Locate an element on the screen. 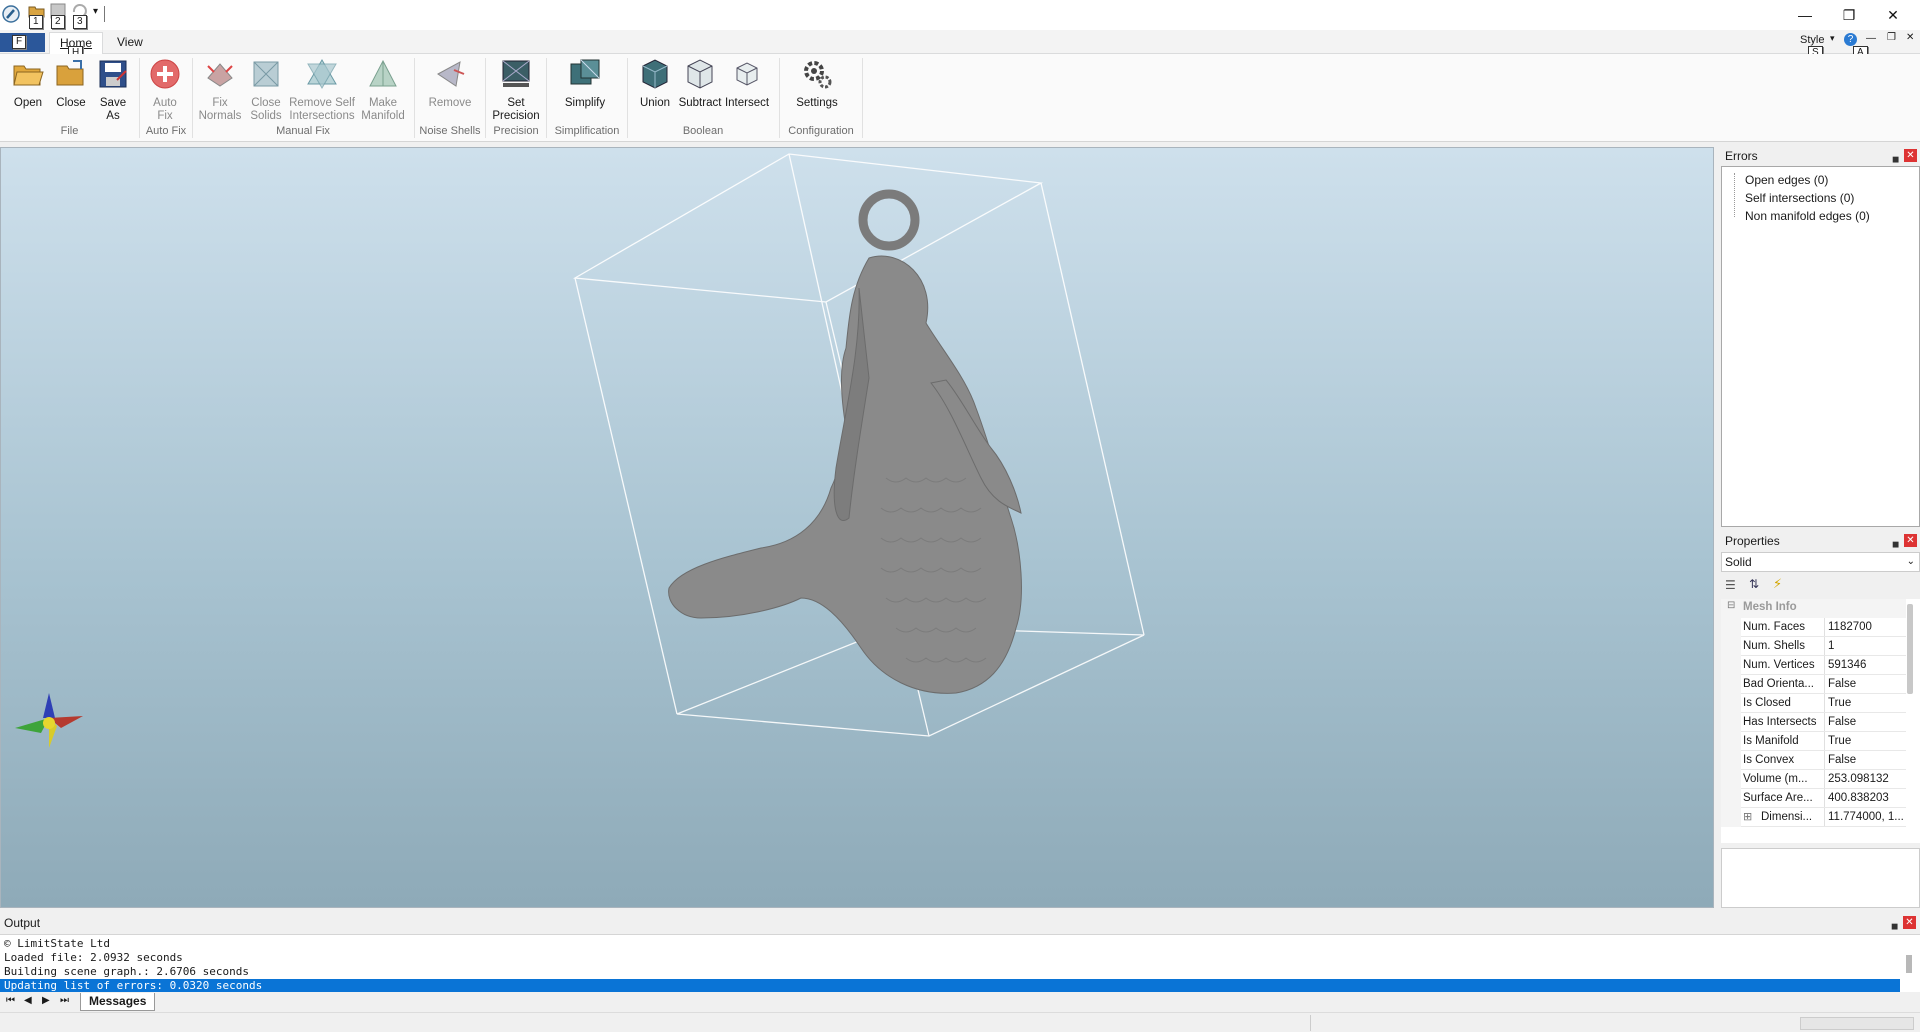 The height and width of the screenshot is (1032, 1920). property-category-header: ⊟ Mesh Info is located at coordinates (1813, 608).